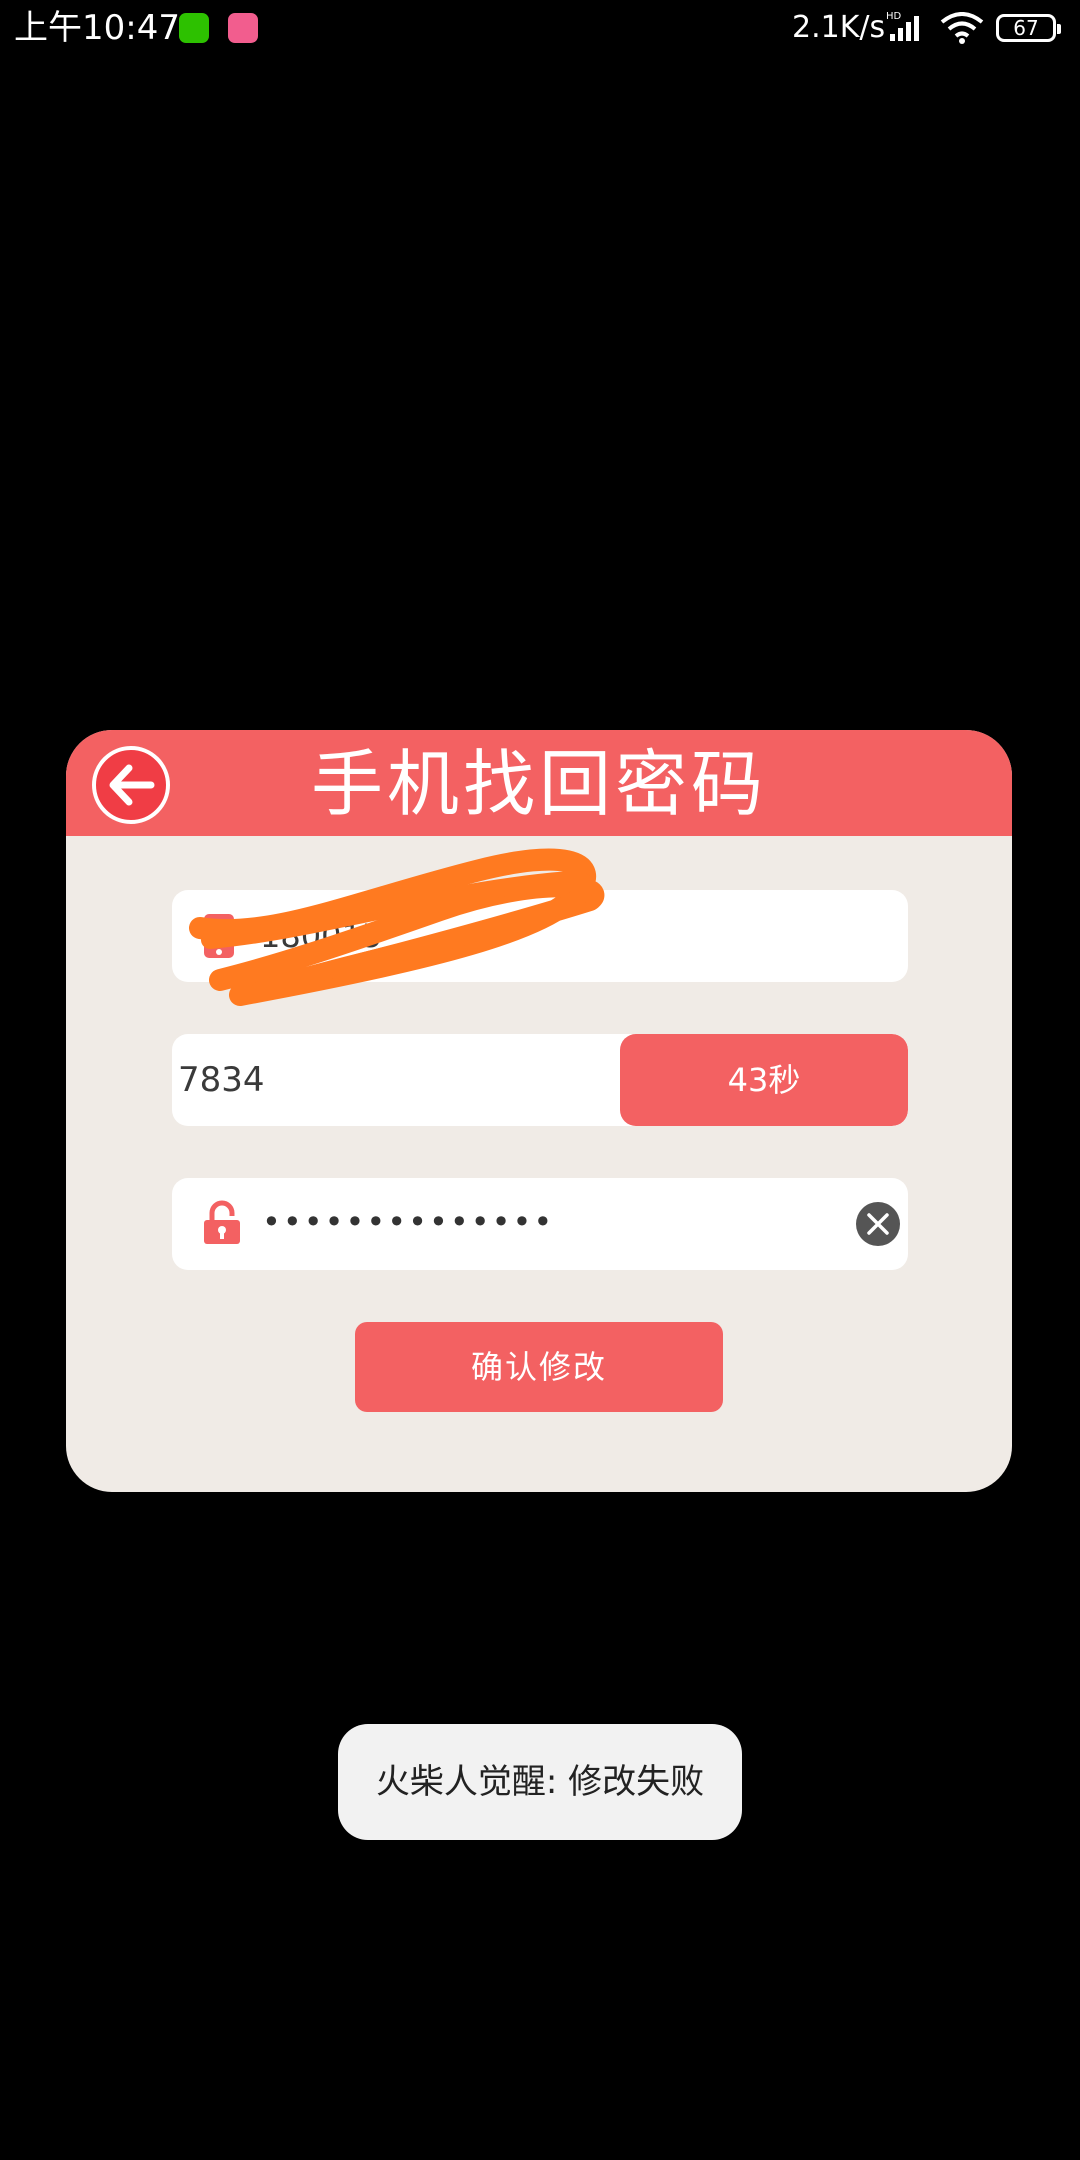  What do you see at coordinates (221, 1080) in the screenshot?
I see `verification-code-input: 7834` at bounding box center [221, 1080].